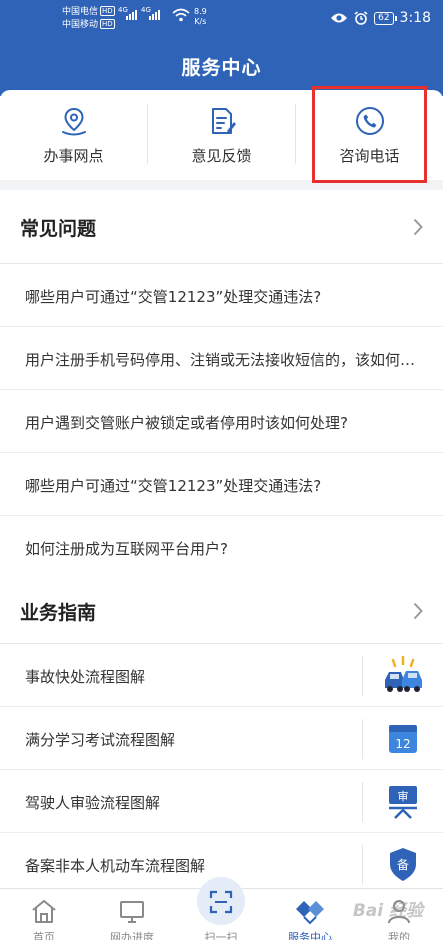 The height and width of the screenshot is (940, 443). What do you see at coordinates (221, 227) in the screenshot?
I see `faq-header: 常见问题` at bounding box center [221, 227].